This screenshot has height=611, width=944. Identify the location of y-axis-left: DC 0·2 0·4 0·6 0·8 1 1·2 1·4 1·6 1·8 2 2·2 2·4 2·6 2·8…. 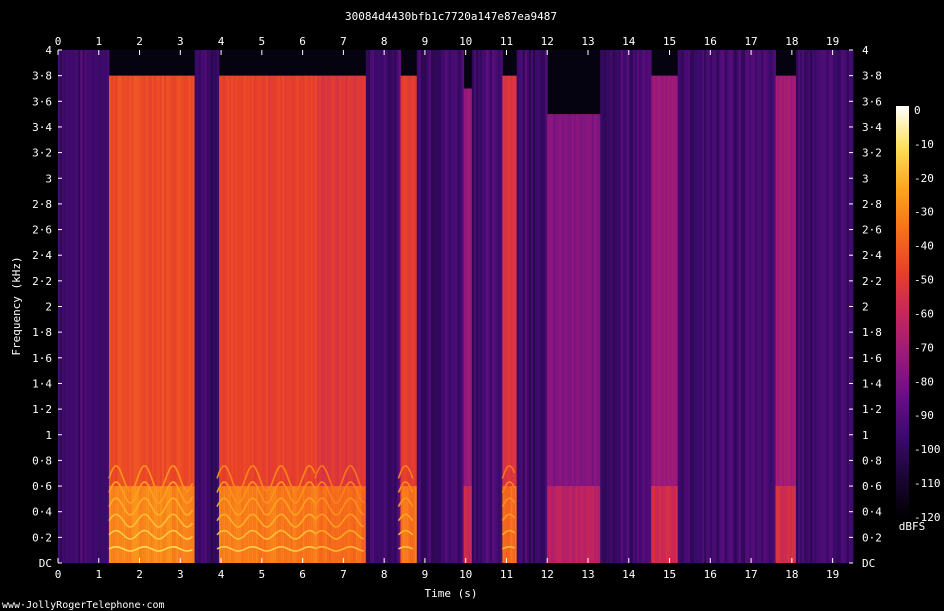
(47, 307).